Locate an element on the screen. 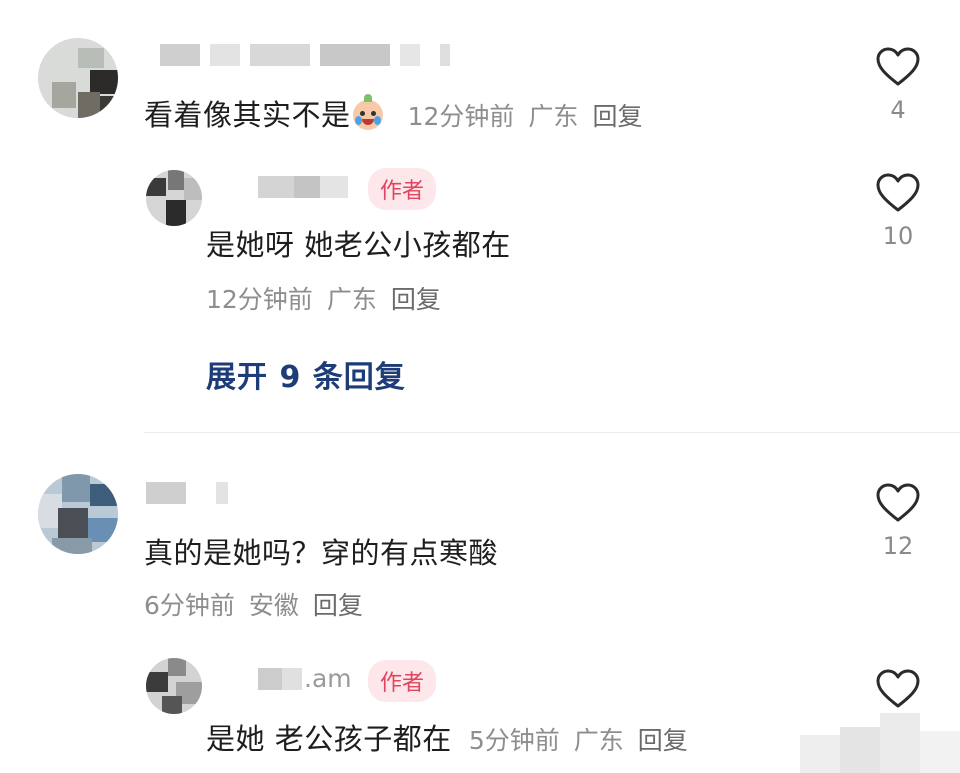 The width and height of the screenshot is (960, 773). comment-region: 广东 is located at coordinates (553, 116).